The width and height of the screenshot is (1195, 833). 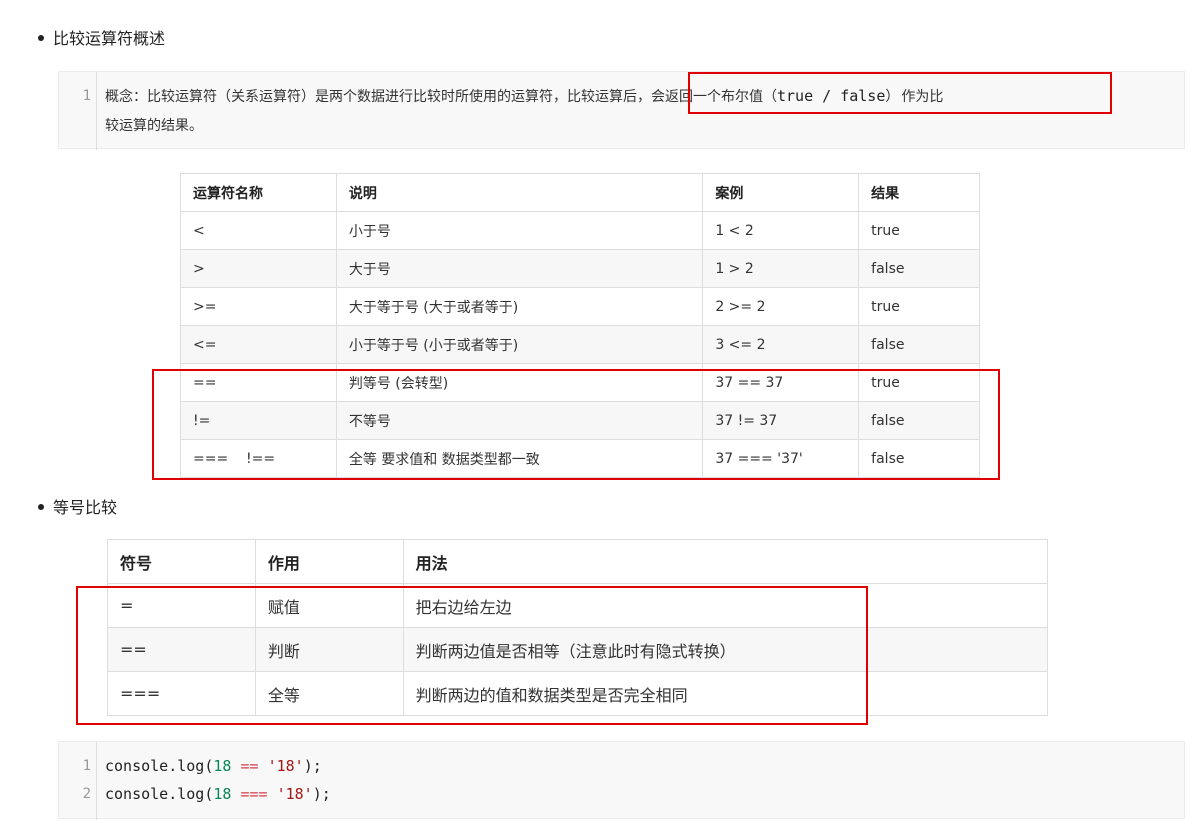 I want to click on table-row: >= 大于等于号 (大于或者等于) 2 >= 2 true, so click(x=580, y=306).